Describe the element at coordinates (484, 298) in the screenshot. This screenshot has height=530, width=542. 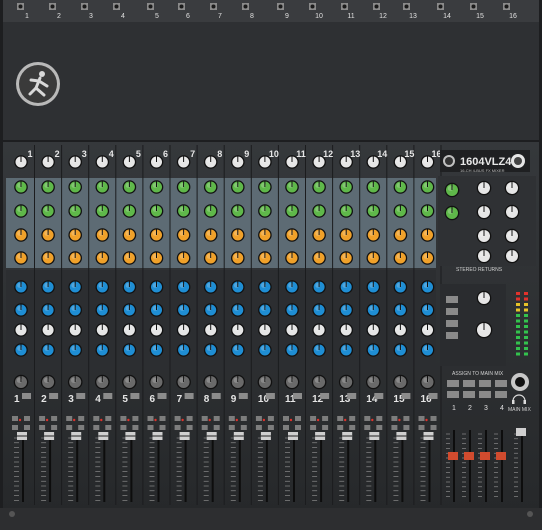
I see `control-room-knob` at that location.